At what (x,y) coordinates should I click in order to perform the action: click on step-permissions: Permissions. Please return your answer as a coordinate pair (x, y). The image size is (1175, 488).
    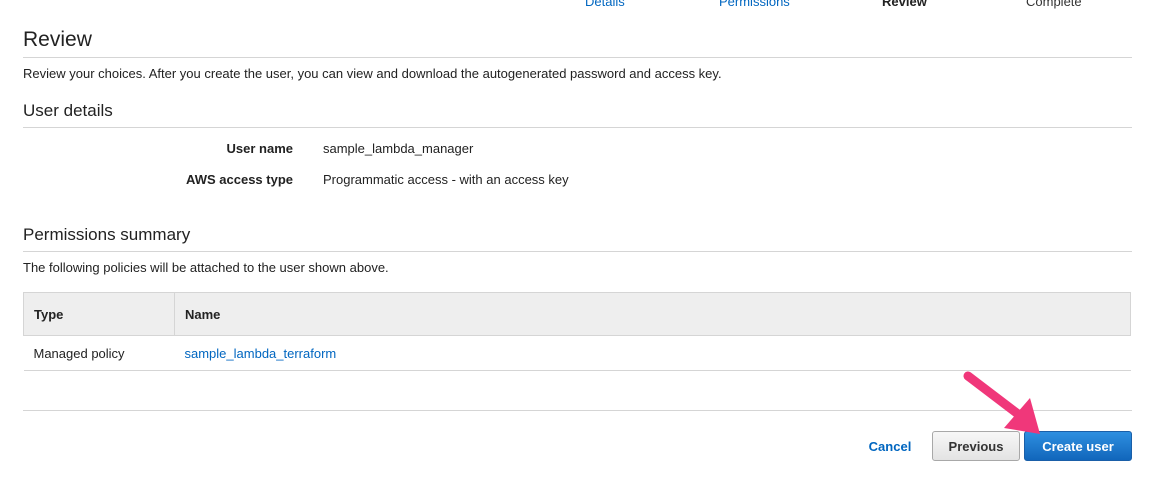
    Looking at the image, I should click on (754, 4).